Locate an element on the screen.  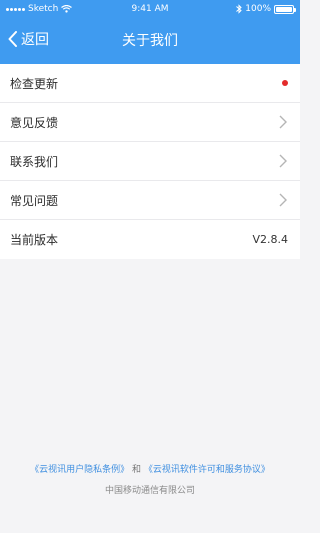
status-right: 100% is located at coordinates (266, 9).